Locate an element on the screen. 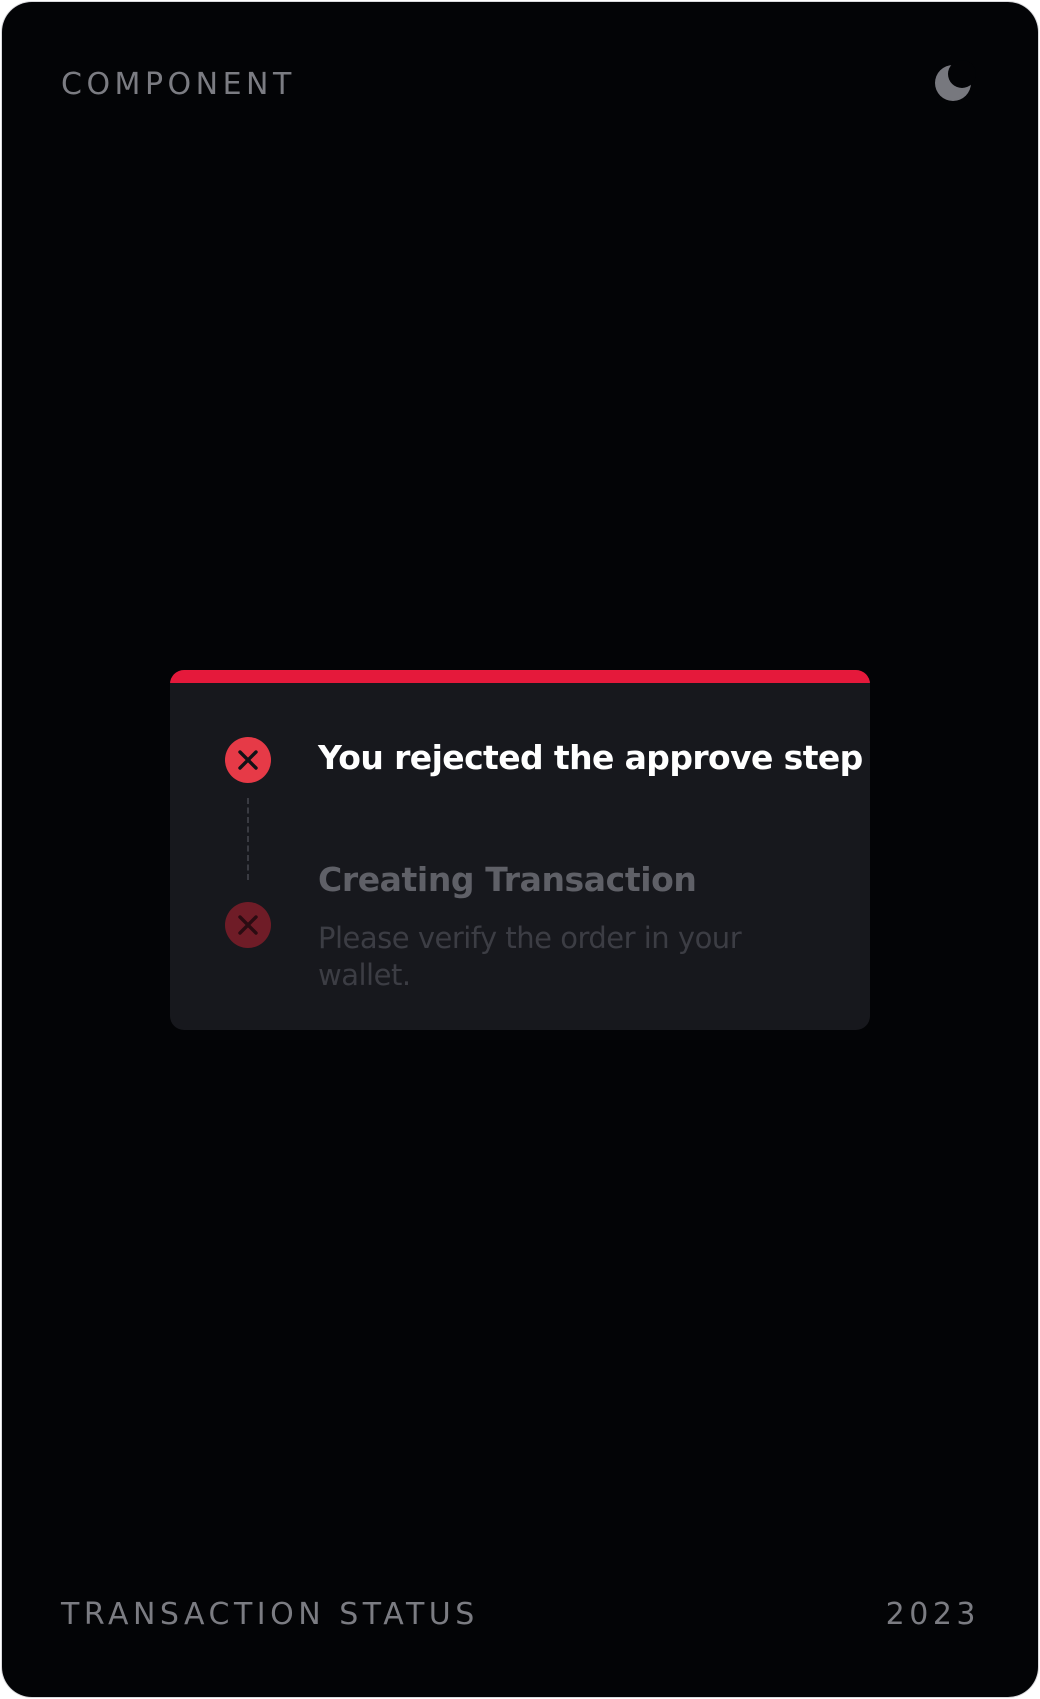 This screenshot has height=1699, width=1040. footer-title: TRANSACTION STATUS is located at coordinates (270, 1614).